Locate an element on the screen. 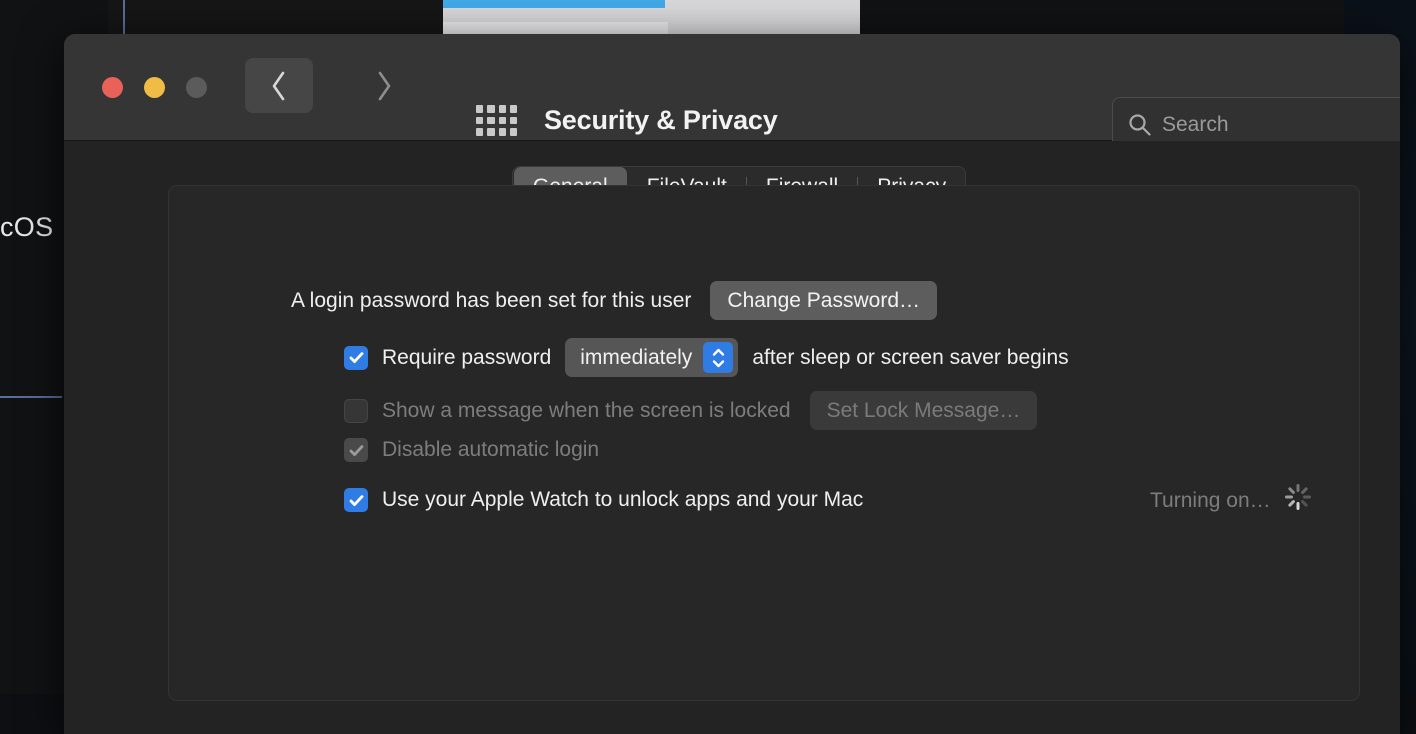  back-button is located at coordinates (279, 85).